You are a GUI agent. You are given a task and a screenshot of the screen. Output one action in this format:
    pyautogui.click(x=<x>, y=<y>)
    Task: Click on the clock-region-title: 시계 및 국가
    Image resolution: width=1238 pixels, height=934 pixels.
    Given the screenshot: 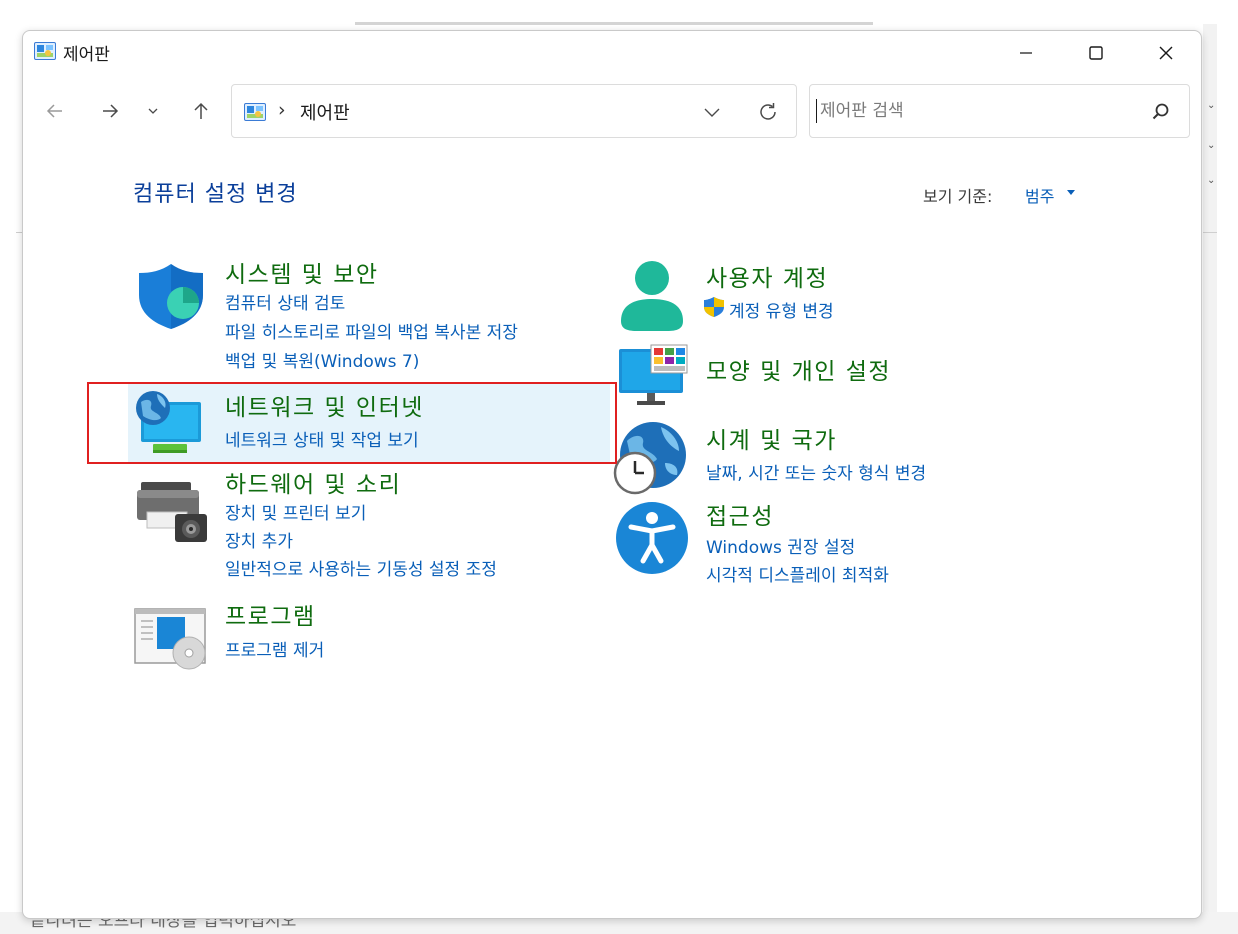 What is the action you would take?
    pyautogui.click(x=771, y=438)
    